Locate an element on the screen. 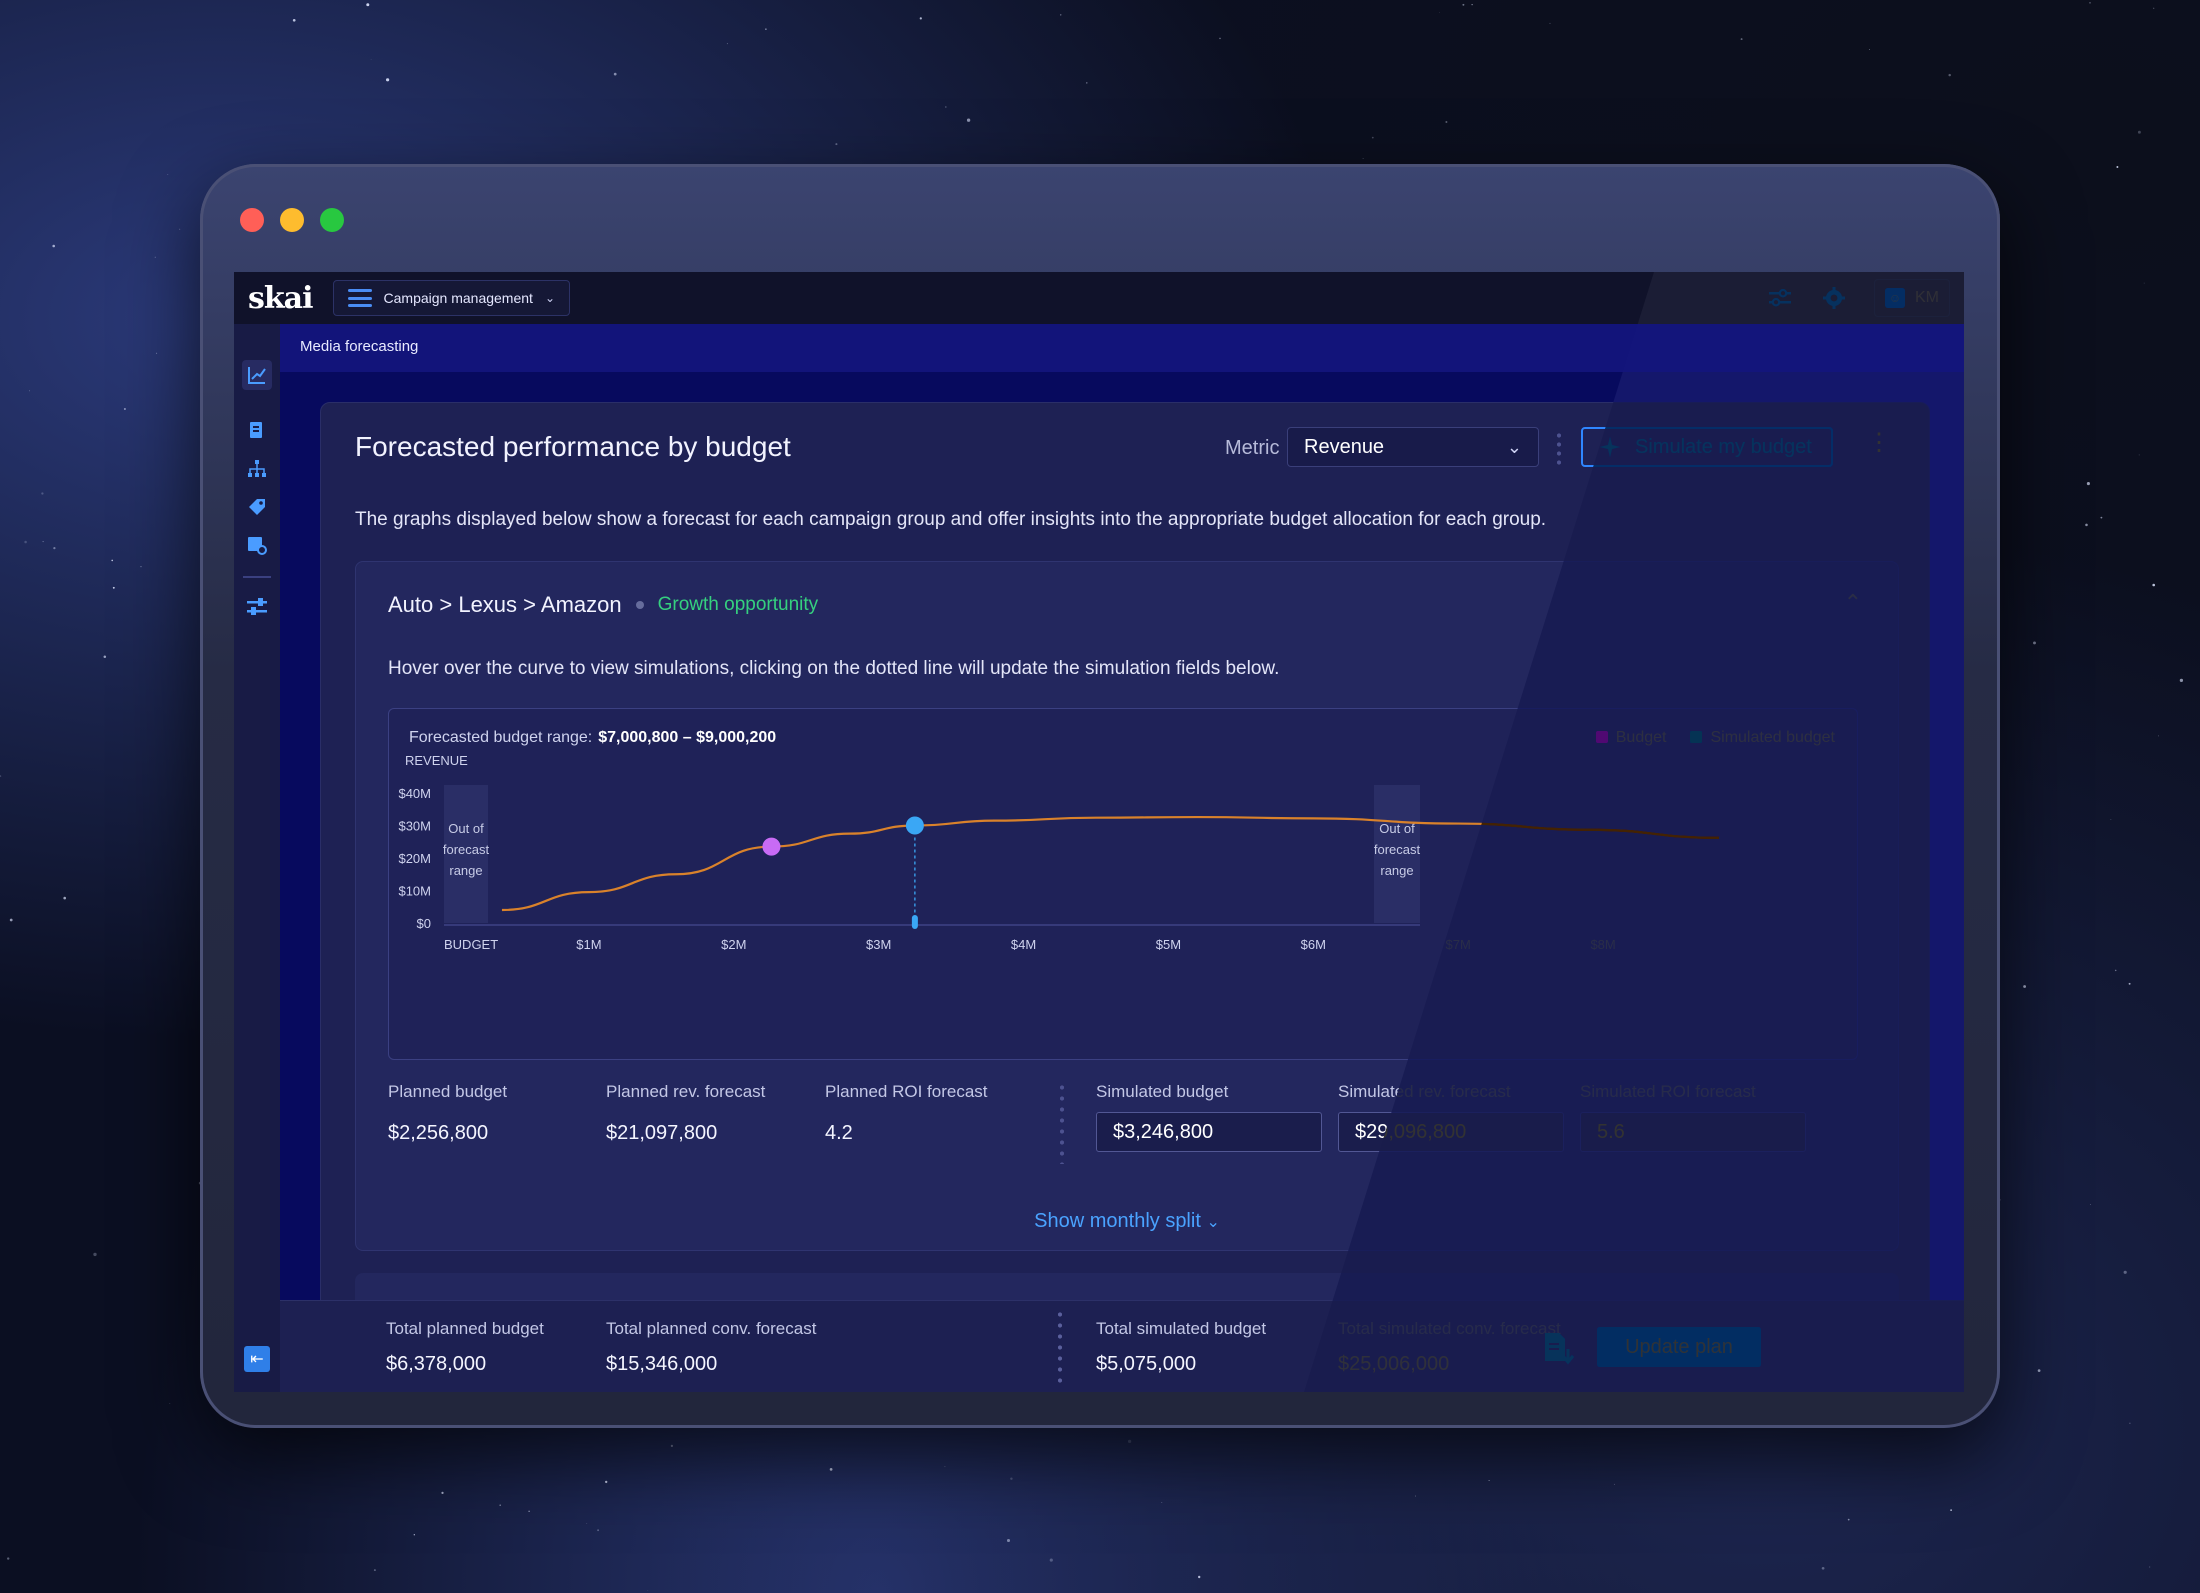 The image size is (2200, 1593). out-of-range-label: range is located at coordinates (465, 870).